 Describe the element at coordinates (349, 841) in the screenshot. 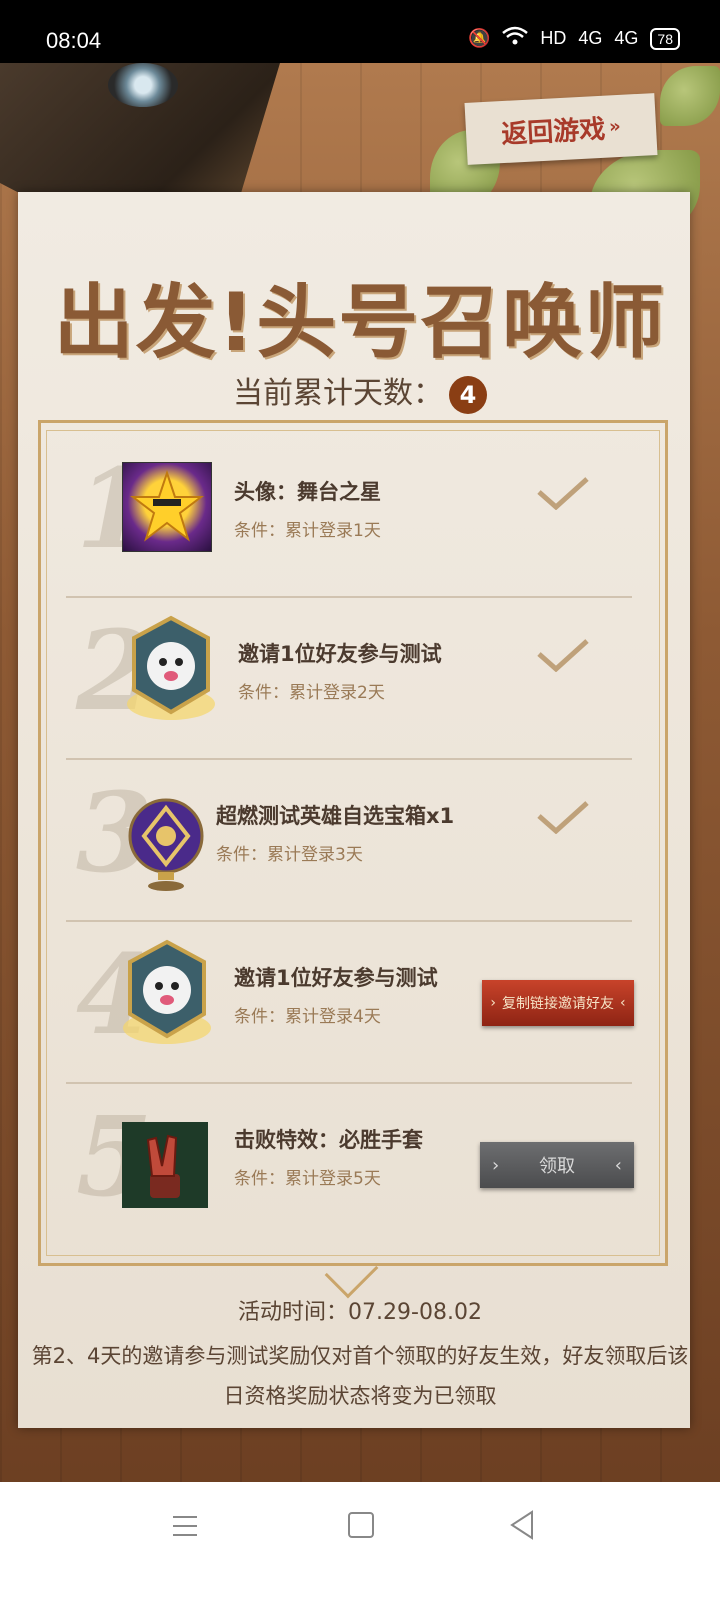

I see `reward-row: 3 超燃测试英雄自选宝箱x1 条件：累计登录3天` at that location.